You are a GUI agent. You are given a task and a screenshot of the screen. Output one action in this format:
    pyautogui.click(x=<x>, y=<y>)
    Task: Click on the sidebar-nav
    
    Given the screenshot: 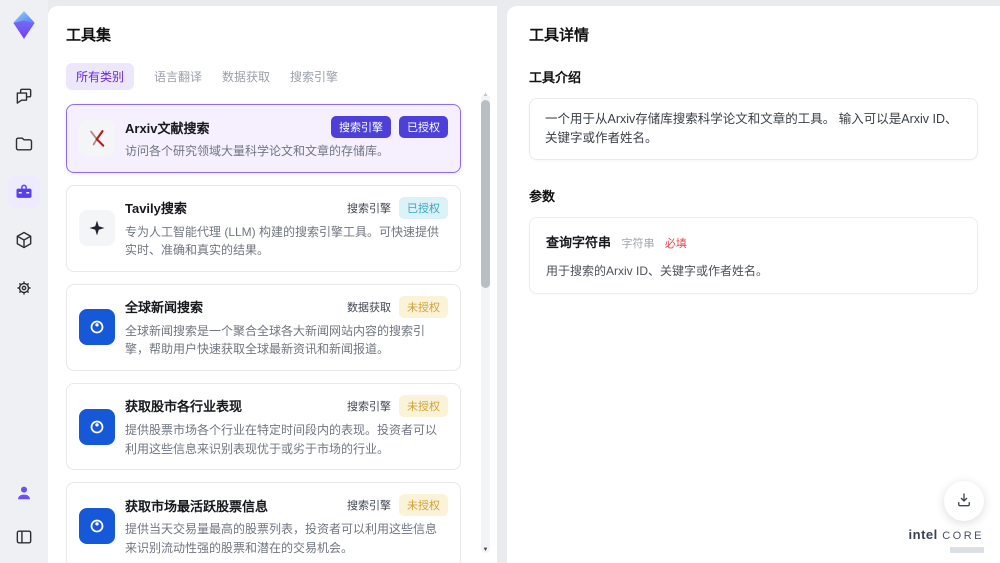 What is the action you would take?
    pyautogui.click(x=24, y=192)
    